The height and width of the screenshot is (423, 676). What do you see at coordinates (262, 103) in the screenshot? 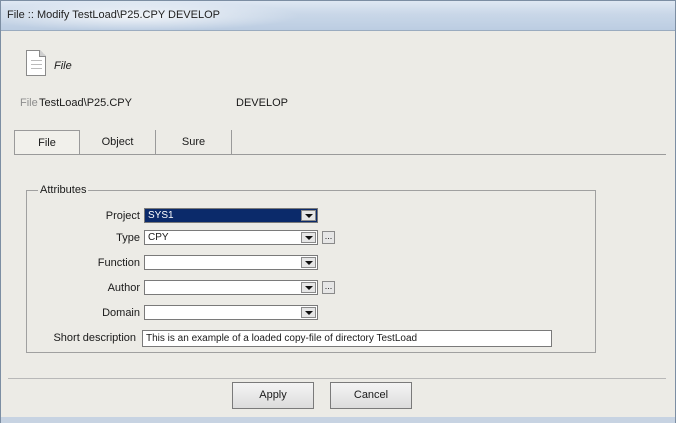
I see `environment-name: DEVELOP` at bounding box center [262, 103].